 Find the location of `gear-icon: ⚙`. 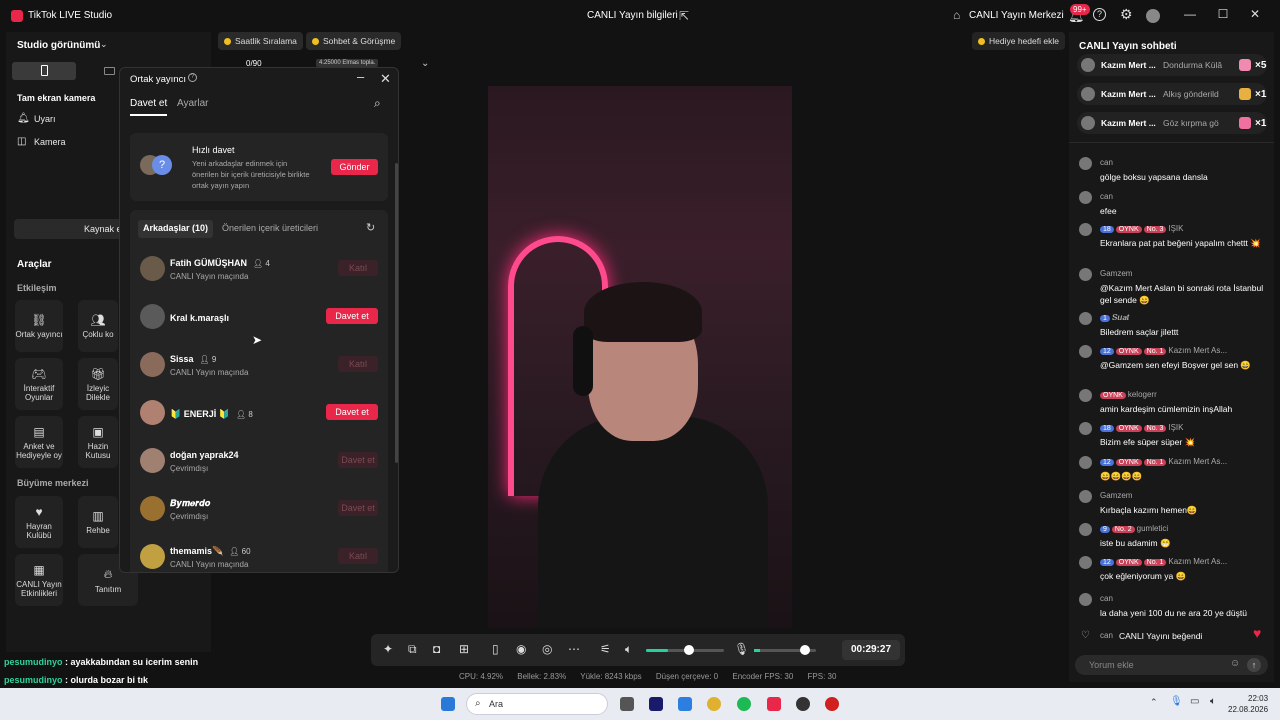

gear-icon: ⚙ is located at coordinates (1126, 14).